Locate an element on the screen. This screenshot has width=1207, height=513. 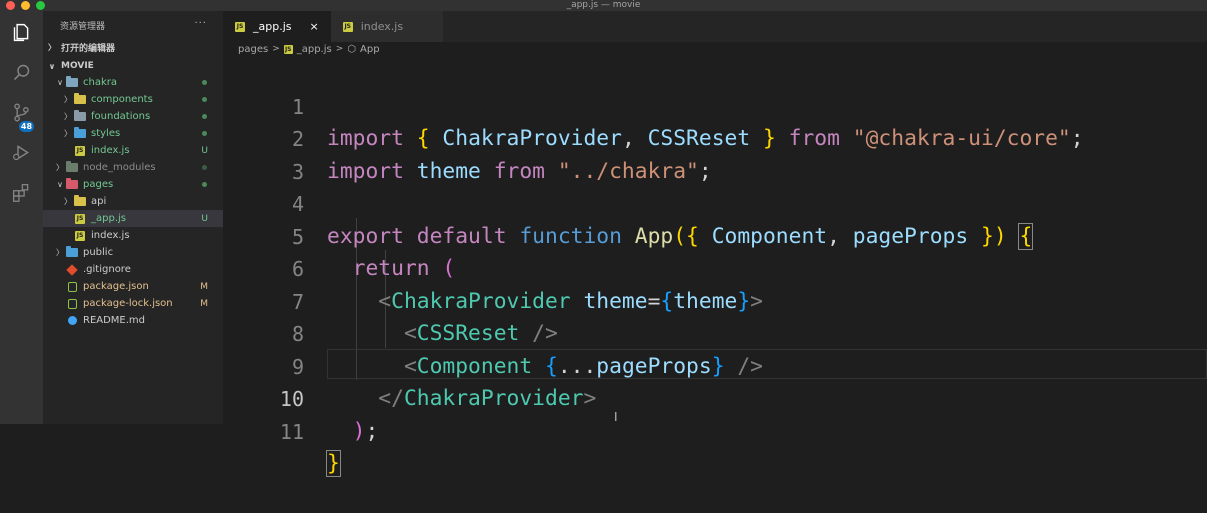
search-icon is located at coordinates (21, 72).